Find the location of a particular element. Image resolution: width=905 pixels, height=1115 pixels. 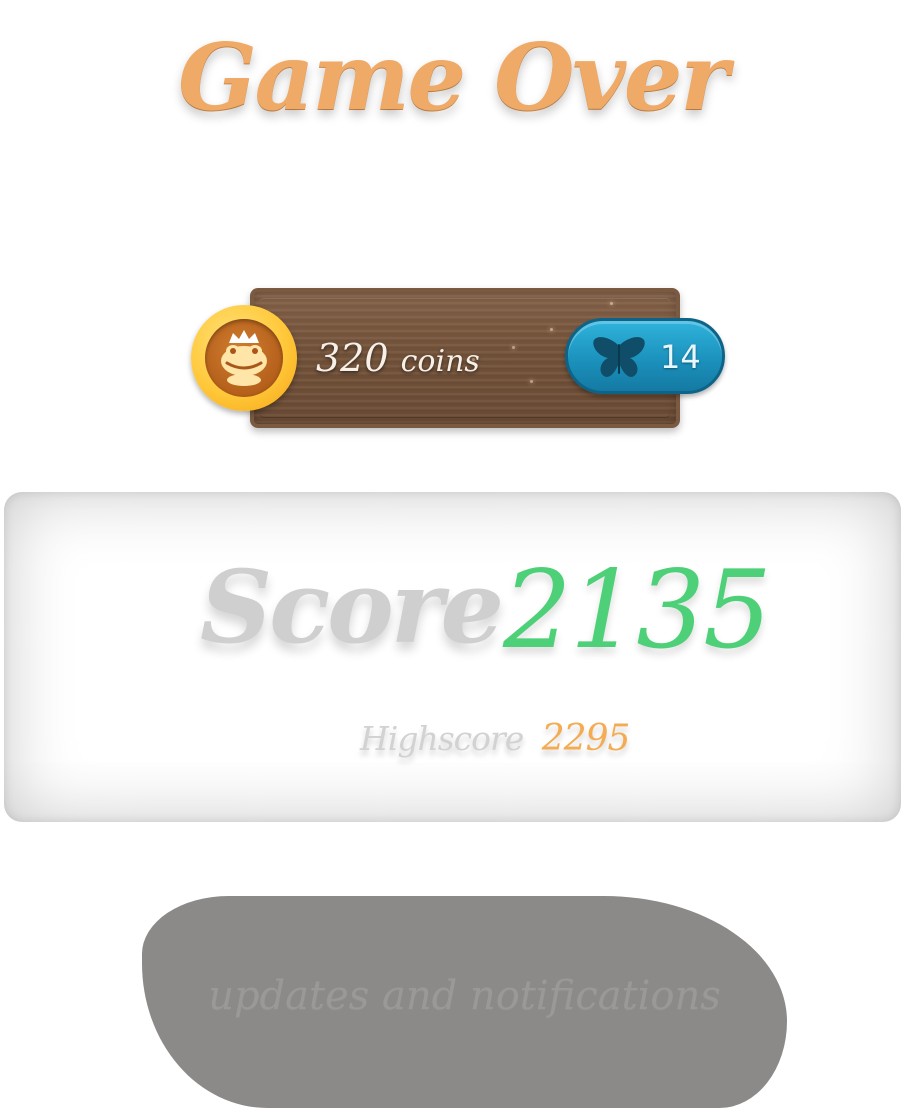

butterfly-count: 14 is located at coordinates (680, 357).